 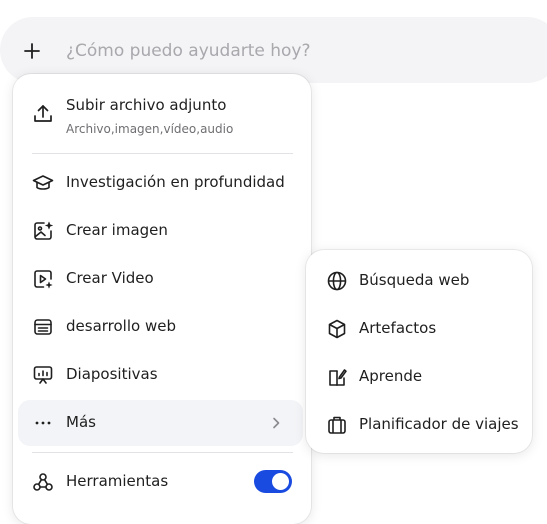 What do you see at coordinates (43, 482) in the screenshot?
I see `tools-icon` at bounding box center [43, 482].